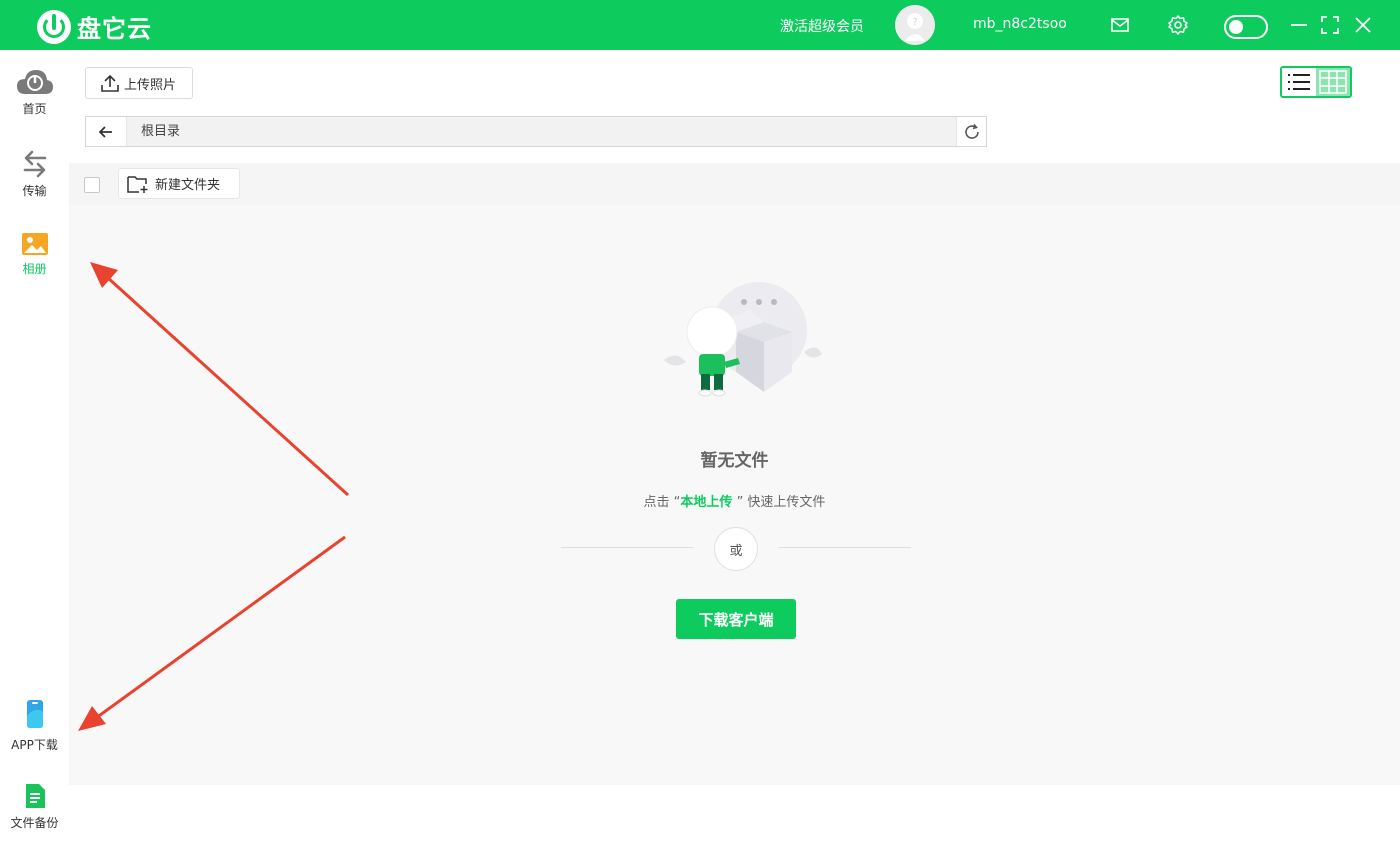 This screenshot has width=1400, height=850. What do you see at coordinates (34, 269) in the screenshot?
I see `sidebar-item-label: 相册` at bounding box center [34, 269].